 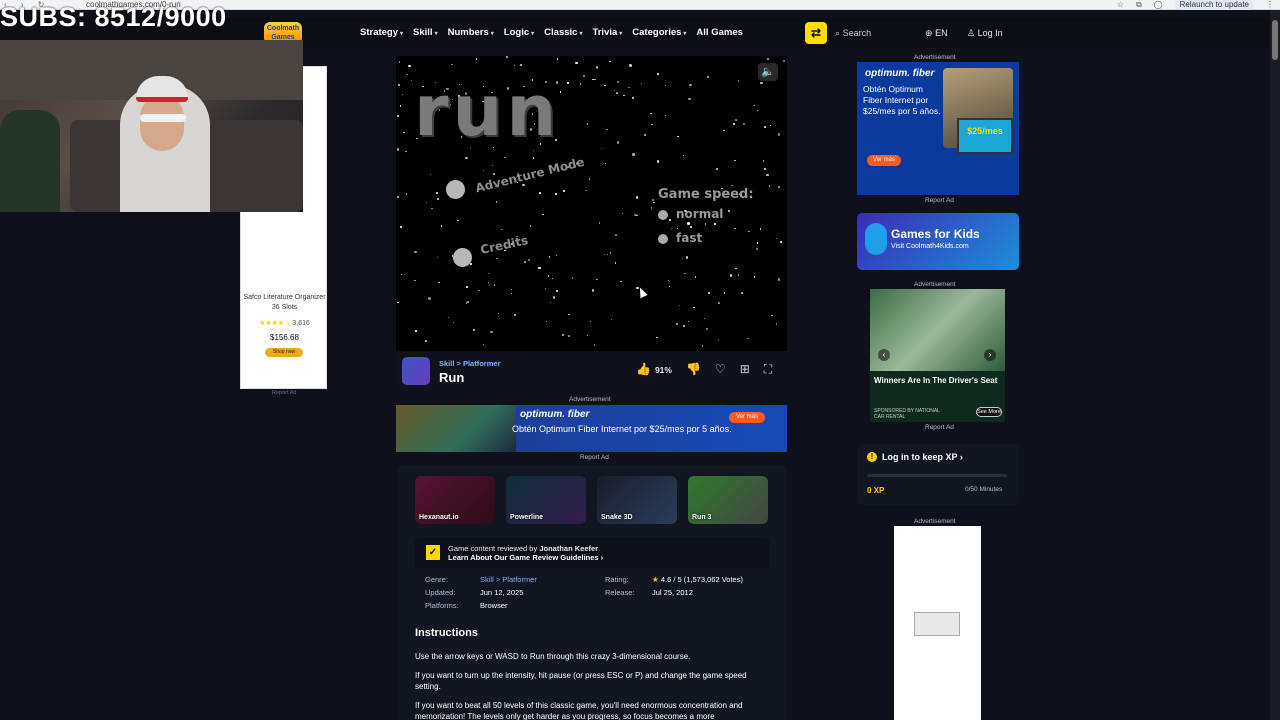 I want to click on heart-icon: ♡, so click(x=720, y=369).